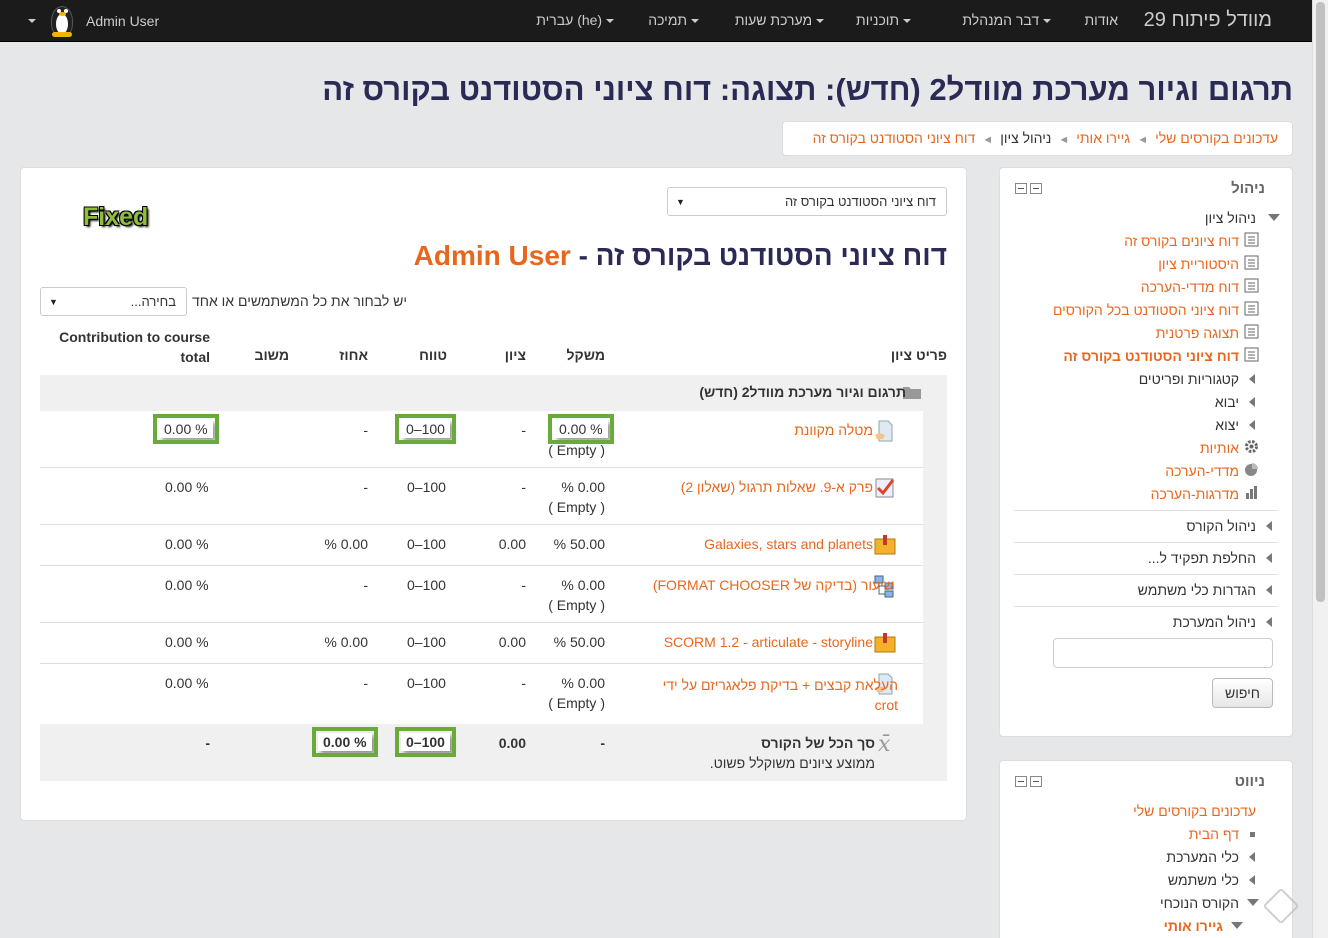  What do you see at coordinates (1242, 693) in the screenshot?
I see `search-button: חיפוש` at bounding box center [1242, 693].